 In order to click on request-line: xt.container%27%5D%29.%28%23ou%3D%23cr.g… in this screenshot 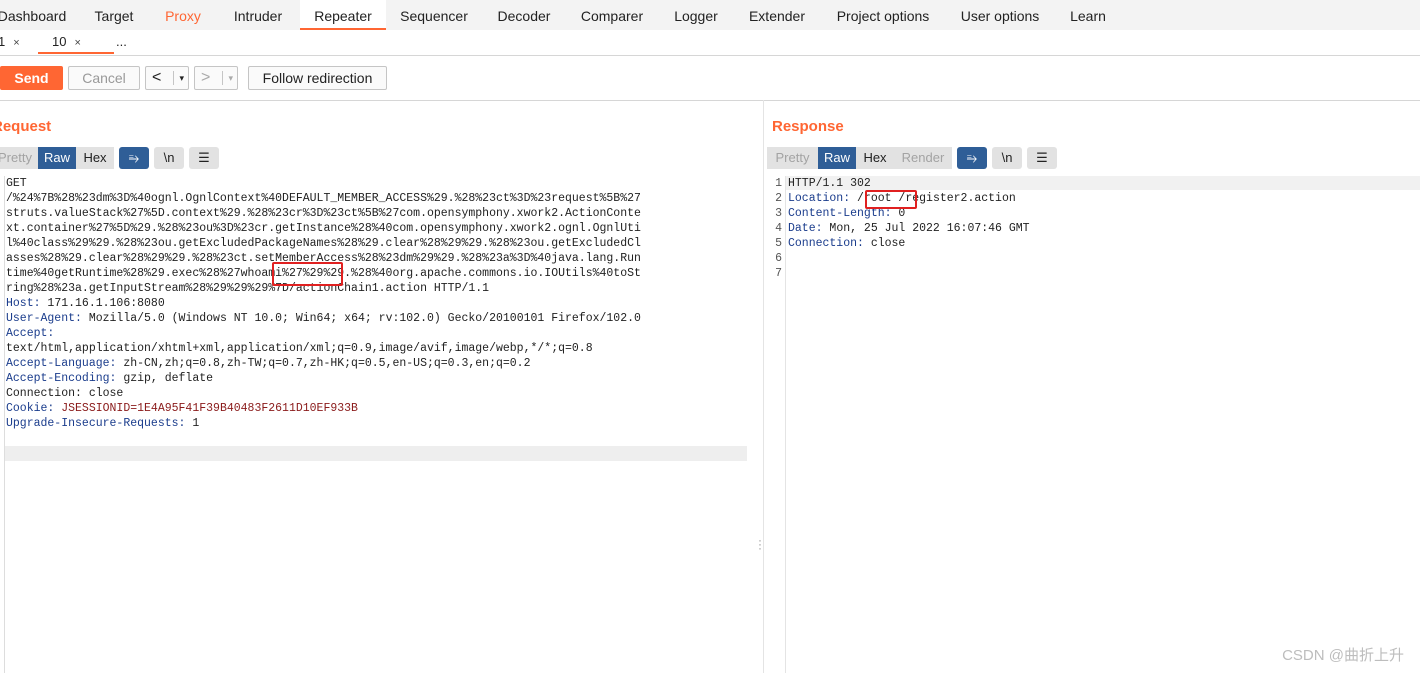, I will do `click(323, 228)`.